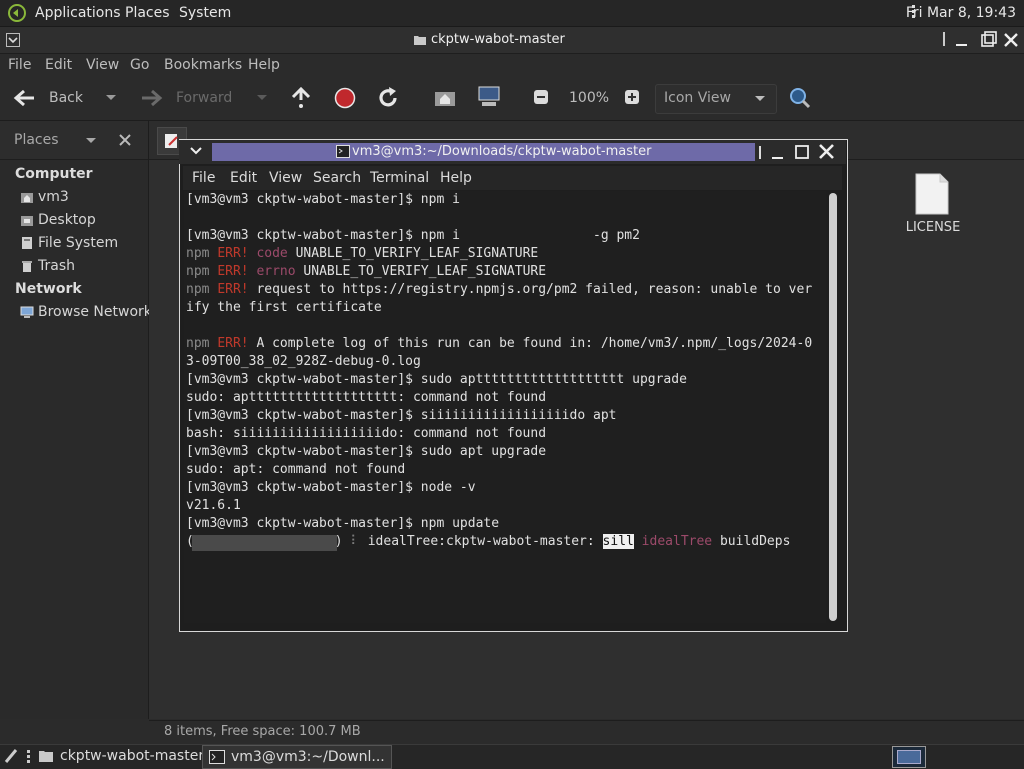  I want to click on workspace-switcher, so click(909, 757).